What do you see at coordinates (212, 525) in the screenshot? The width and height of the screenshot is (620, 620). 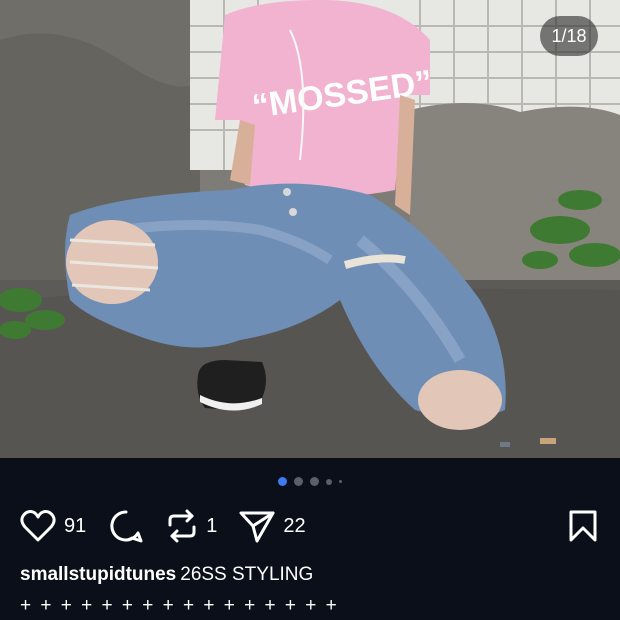 I see `repost-count: 1` at bounding box center [212, 525].